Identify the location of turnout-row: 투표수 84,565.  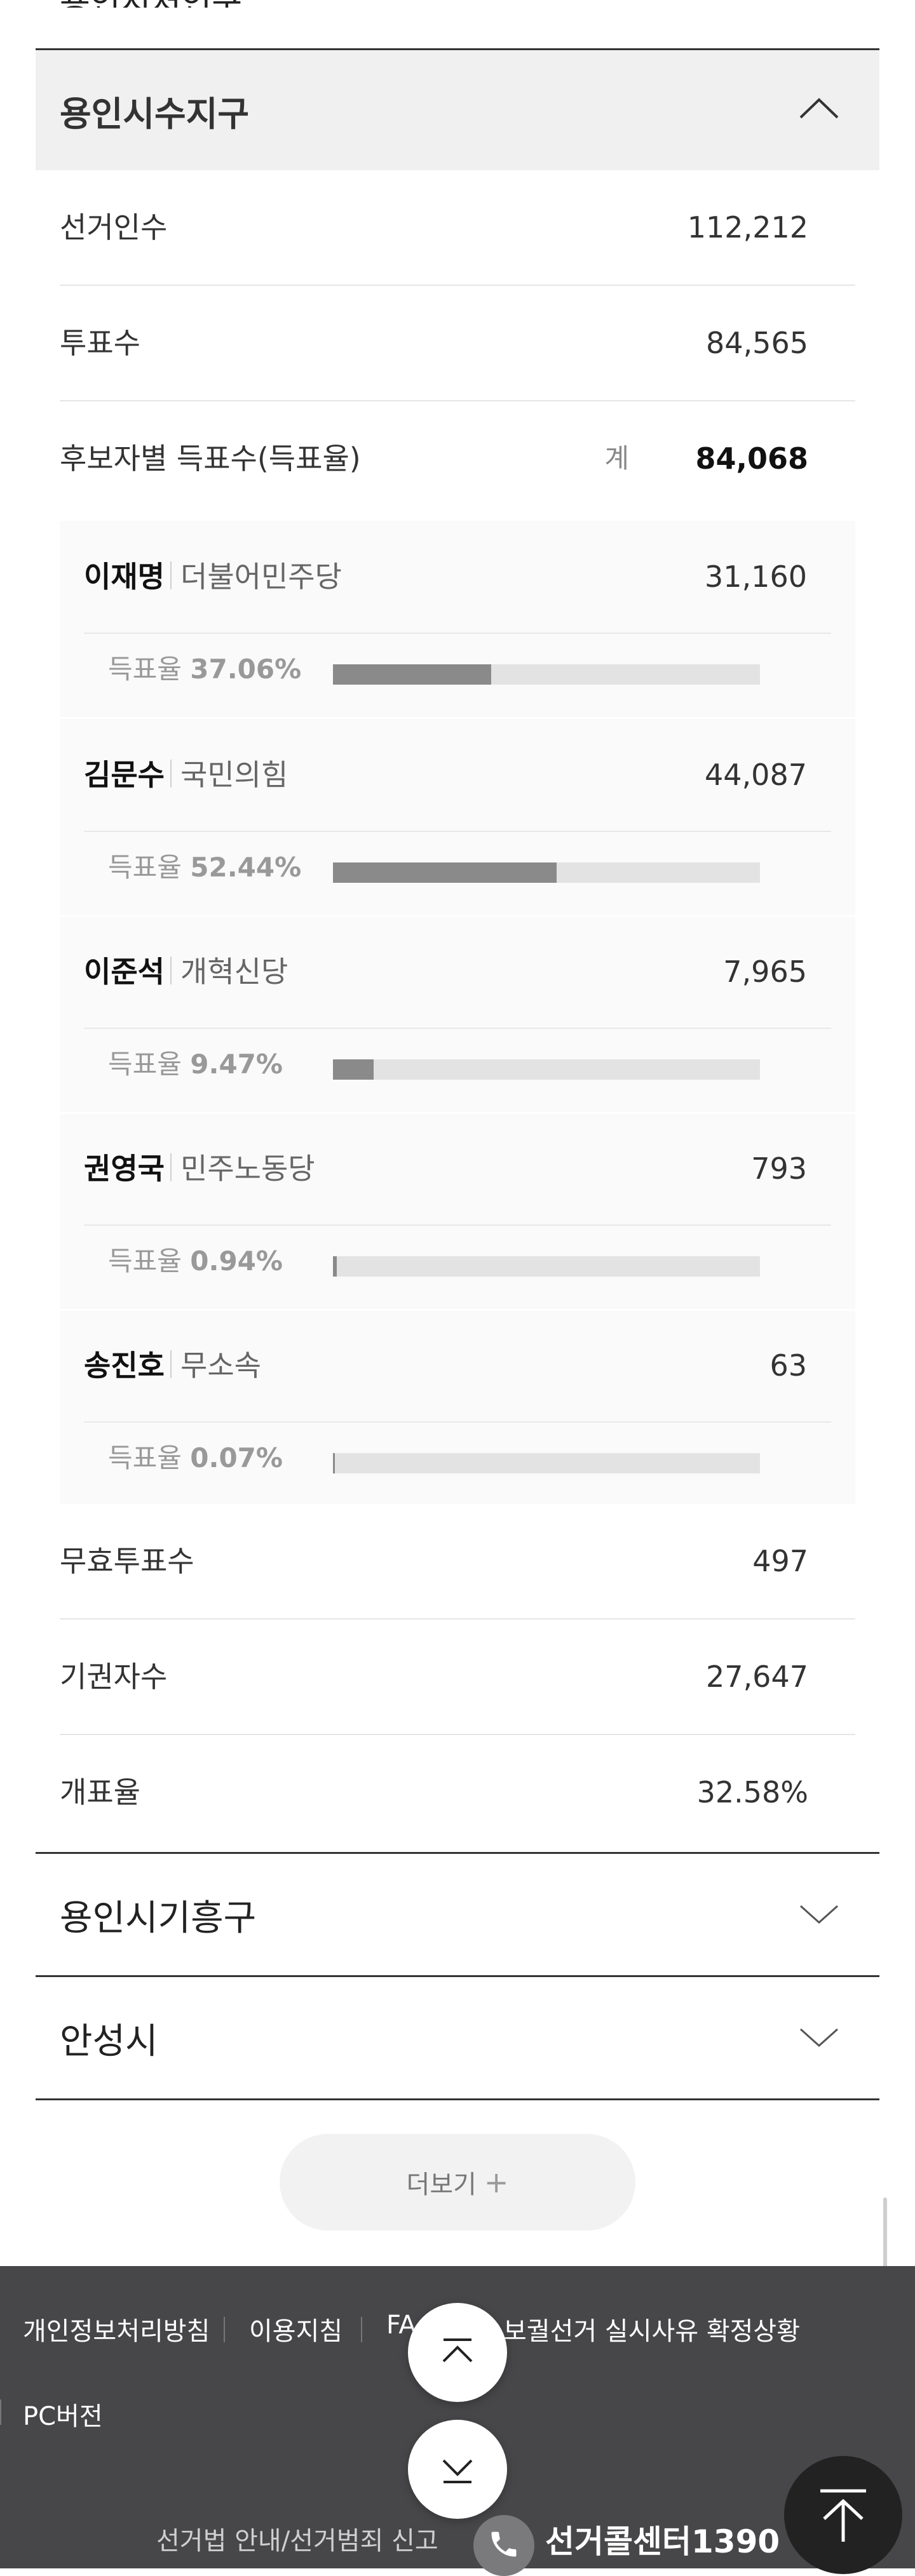
(457, 343).